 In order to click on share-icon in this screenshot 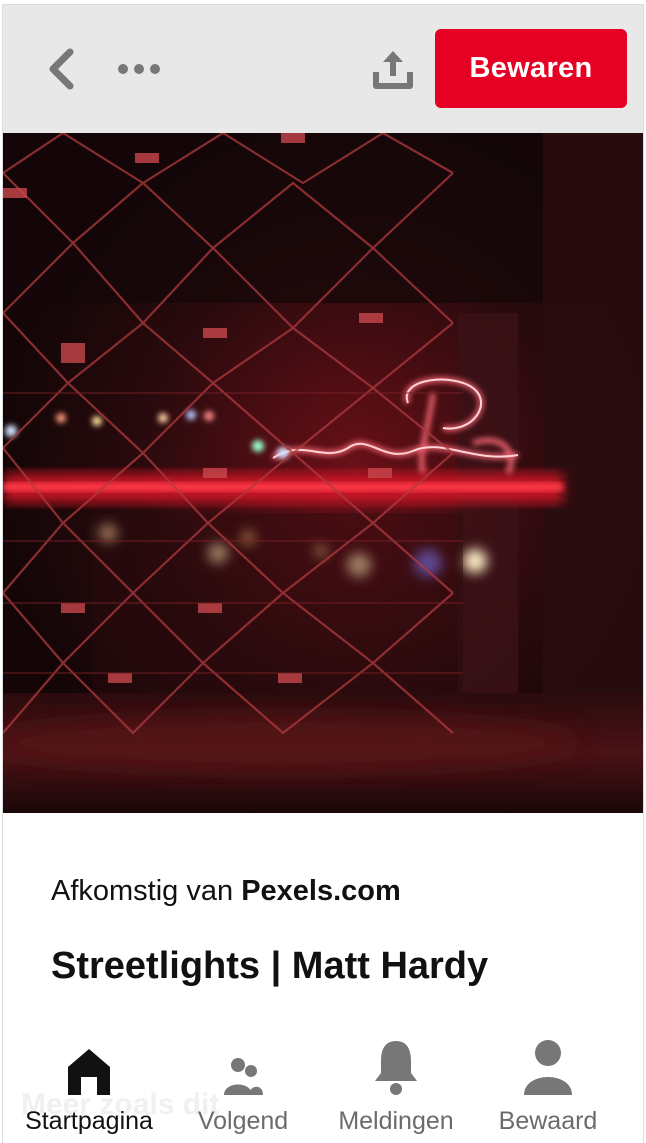, I will do `click(393, 70)`.